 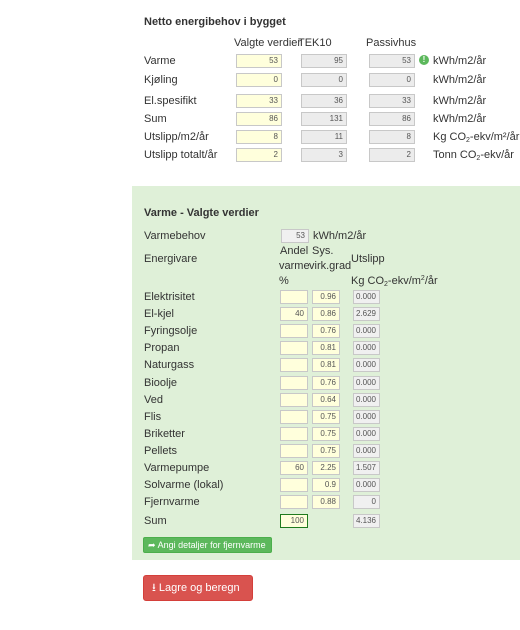 What do you see at coordinates (259, 137) in the screenshot?
I see `net-selected-input: 8` at bounding box center [259, 137].